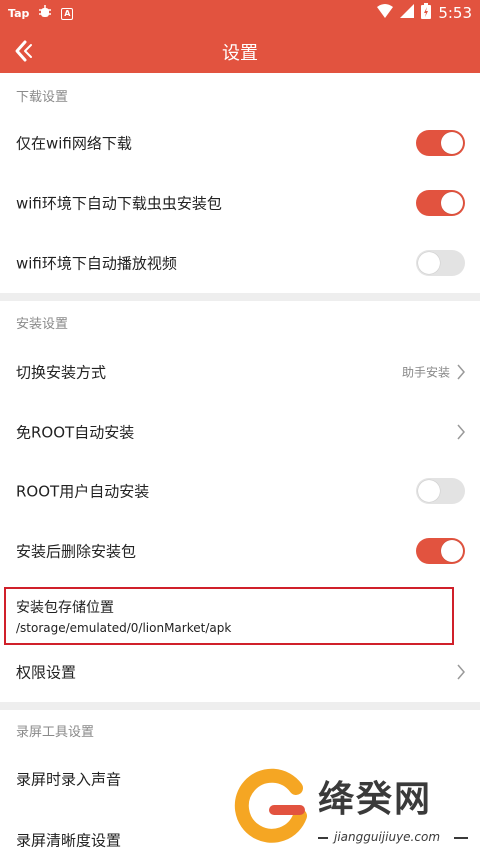  I want to click on install-method-value: 助手安装, so click(425, 372).